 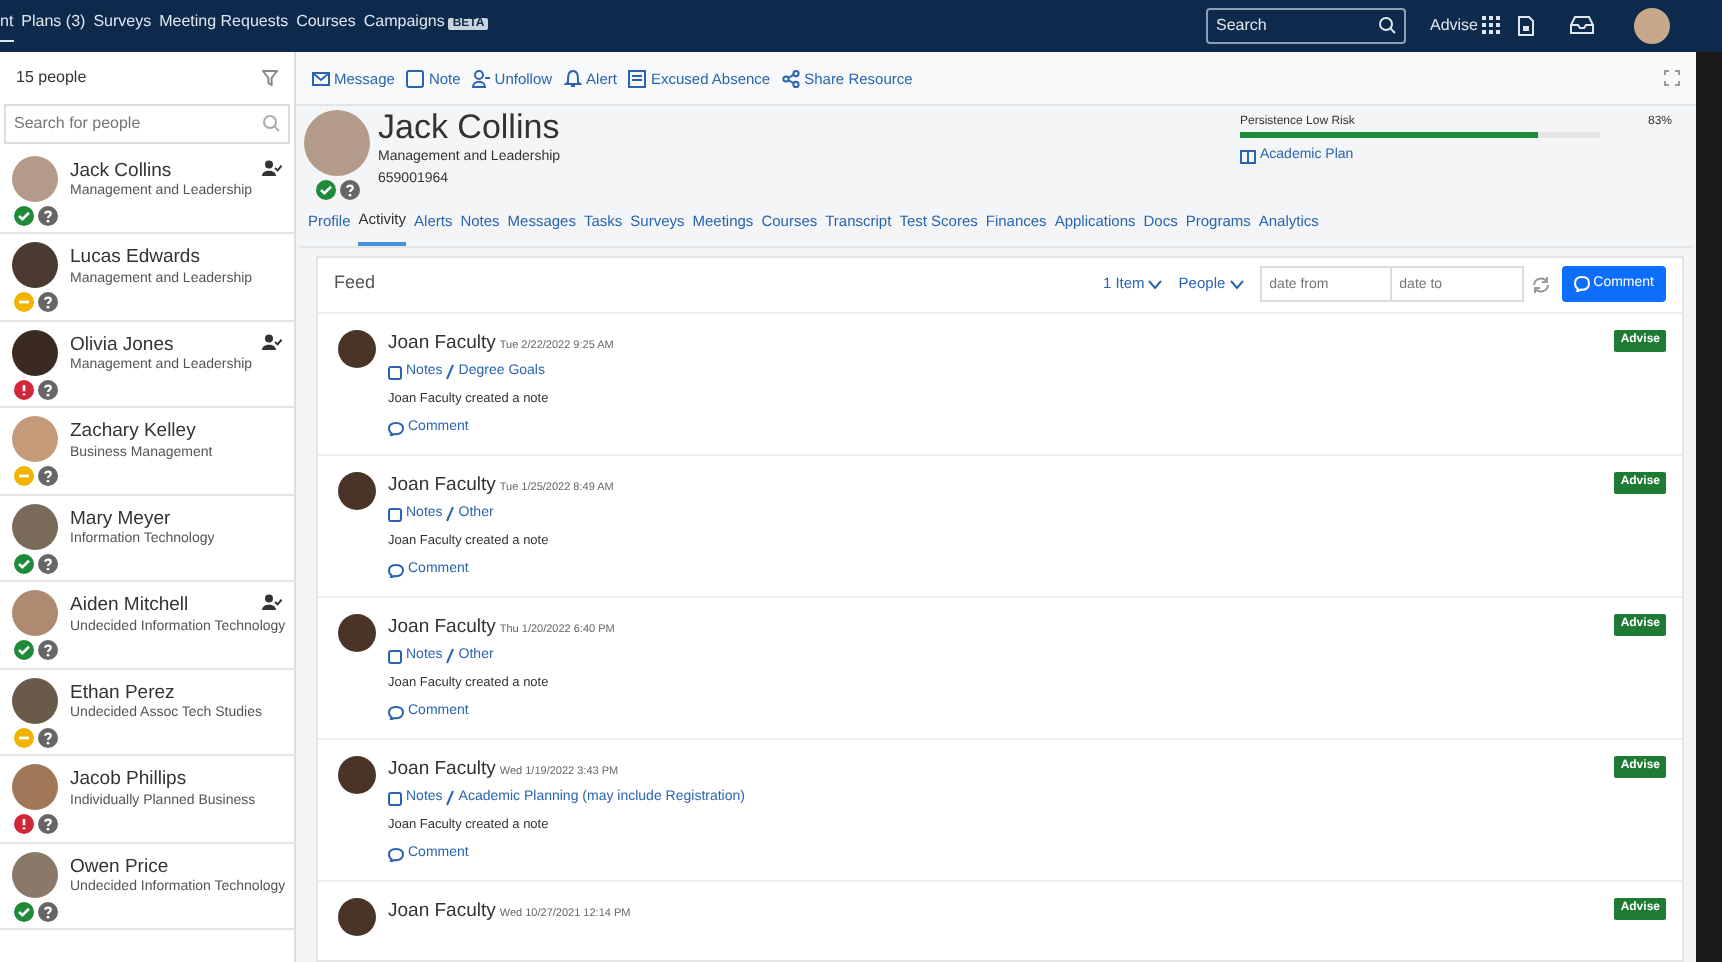 What do you see at coordinates (51, 77) in the screenshot?
I see `people-count: 15 people` at bounding box center [51, 77].